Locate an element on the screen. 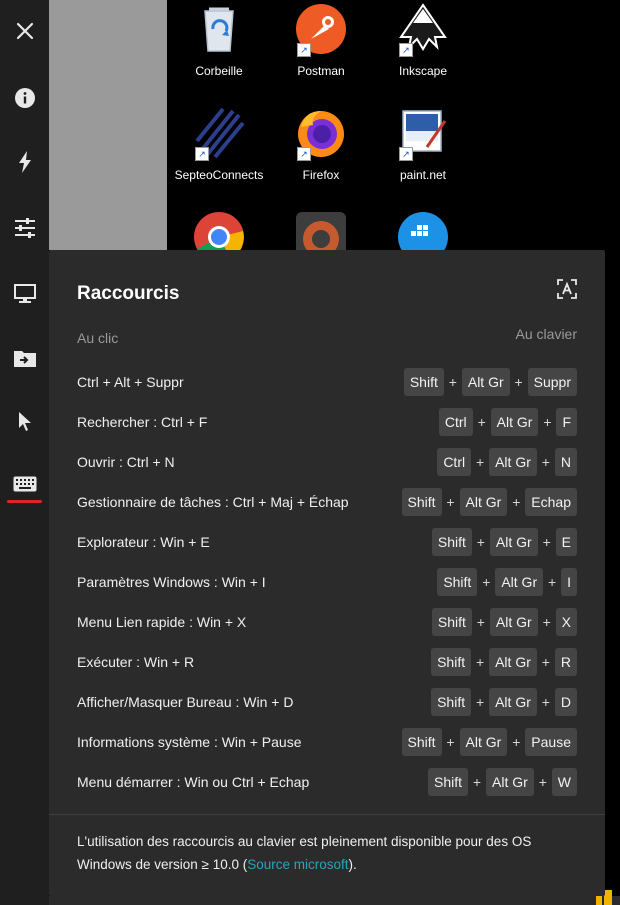 The image size is (620, 905). info-icon is located at coordinates (24, 98).